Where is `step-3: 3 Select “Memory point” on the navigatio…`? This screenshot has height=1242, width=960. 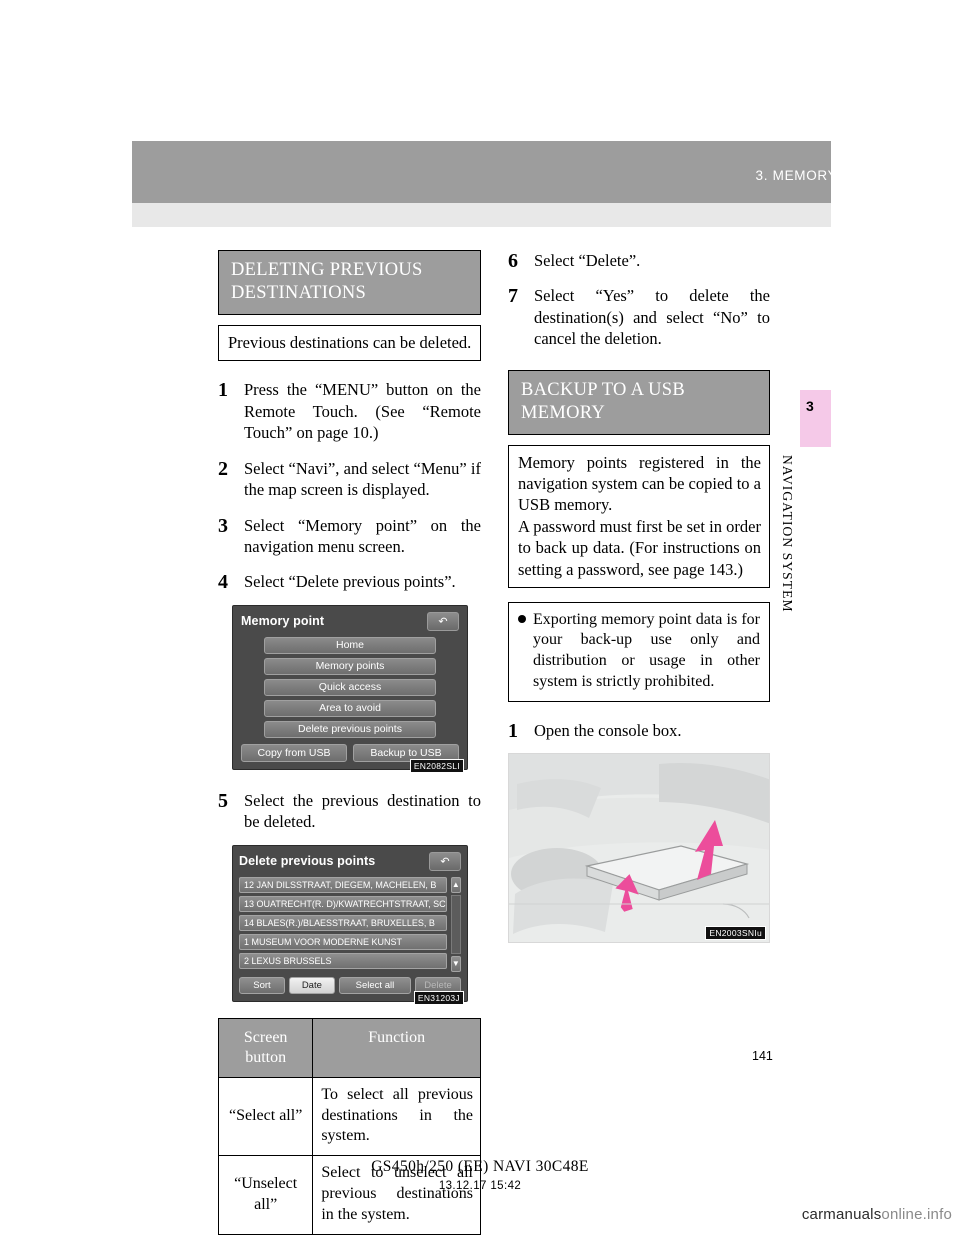
step-3: 3 Select “Memory point” on the navigatio… is located at coordinates (349, 536).